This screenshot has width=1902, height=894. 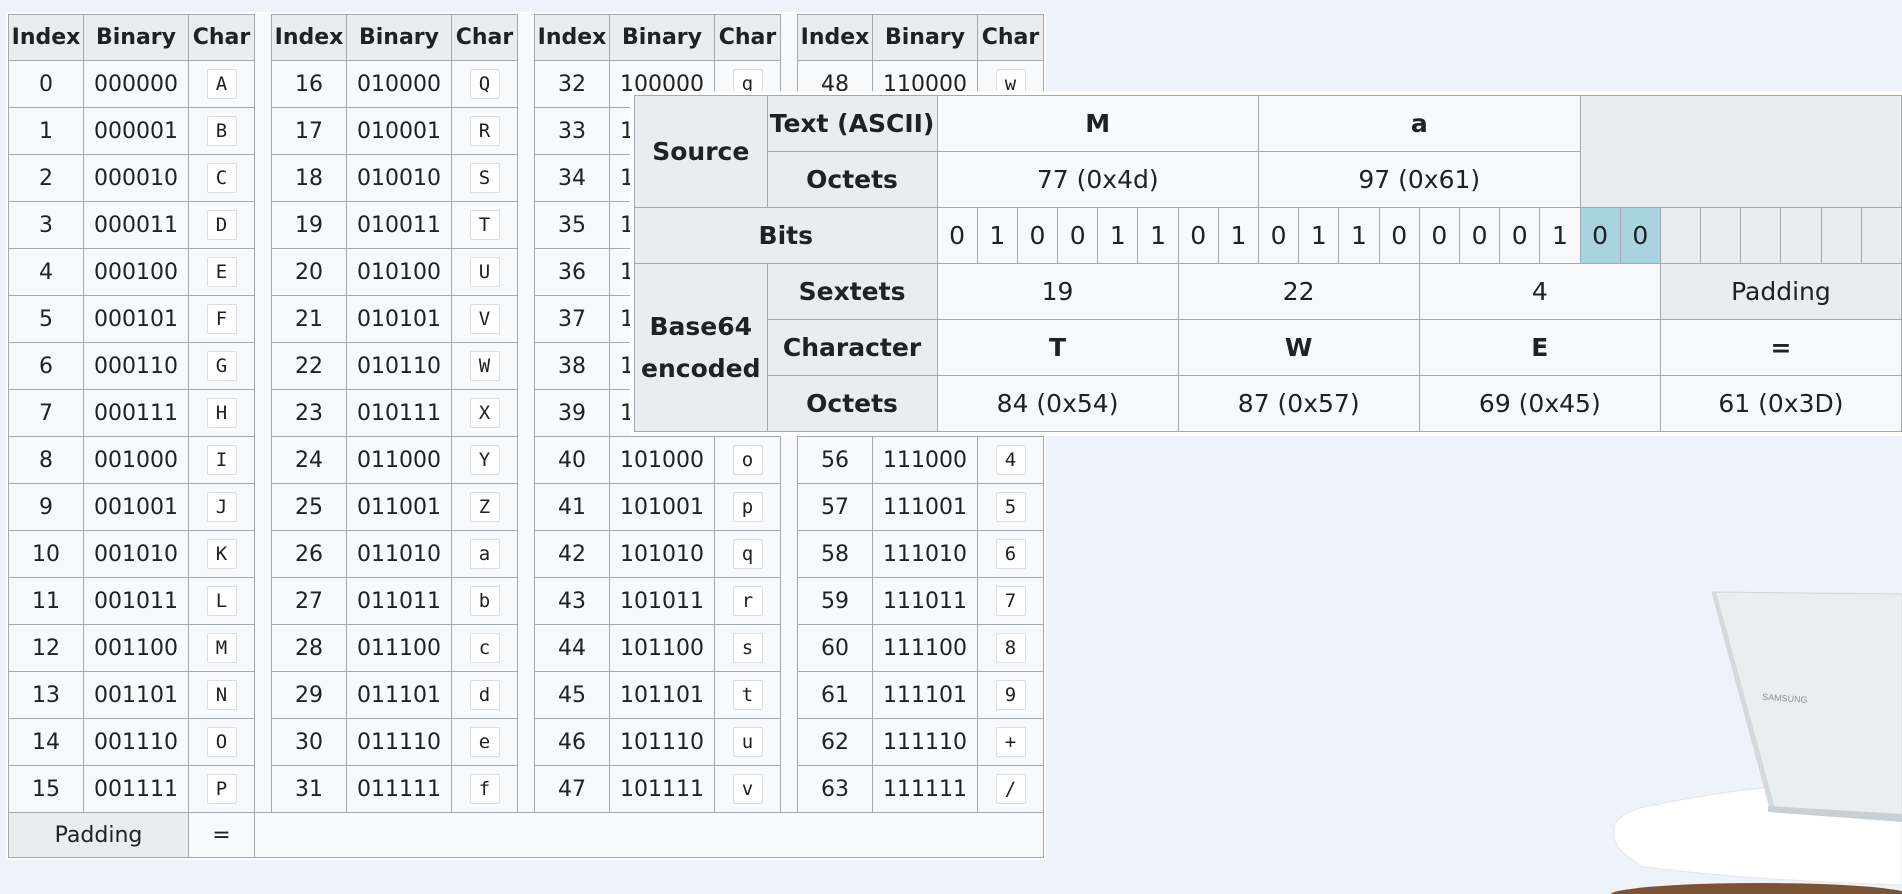 What do you see at coordinates (46, 225) in the screenshot?
I see `index-cell: 3` at bounding box center [46, 225].